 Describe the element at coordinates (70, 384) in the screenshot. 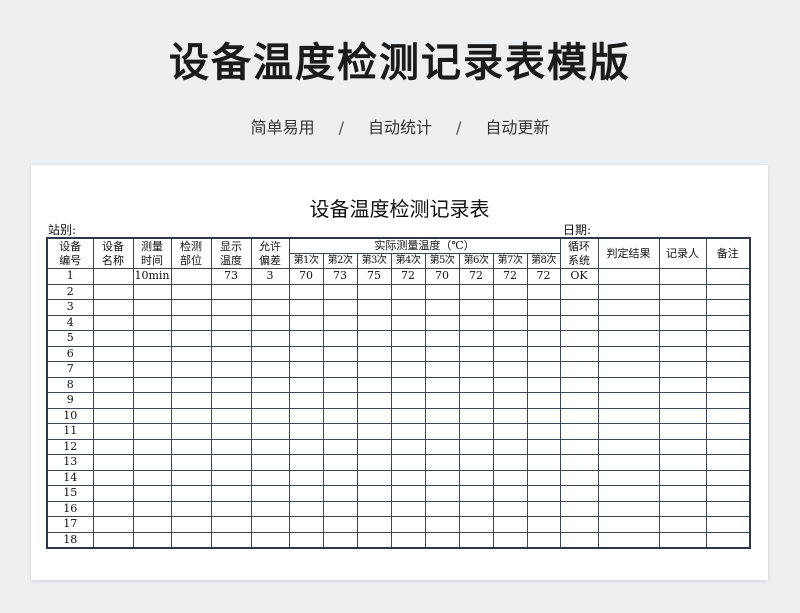

I see `cell-no: 8` at that location.